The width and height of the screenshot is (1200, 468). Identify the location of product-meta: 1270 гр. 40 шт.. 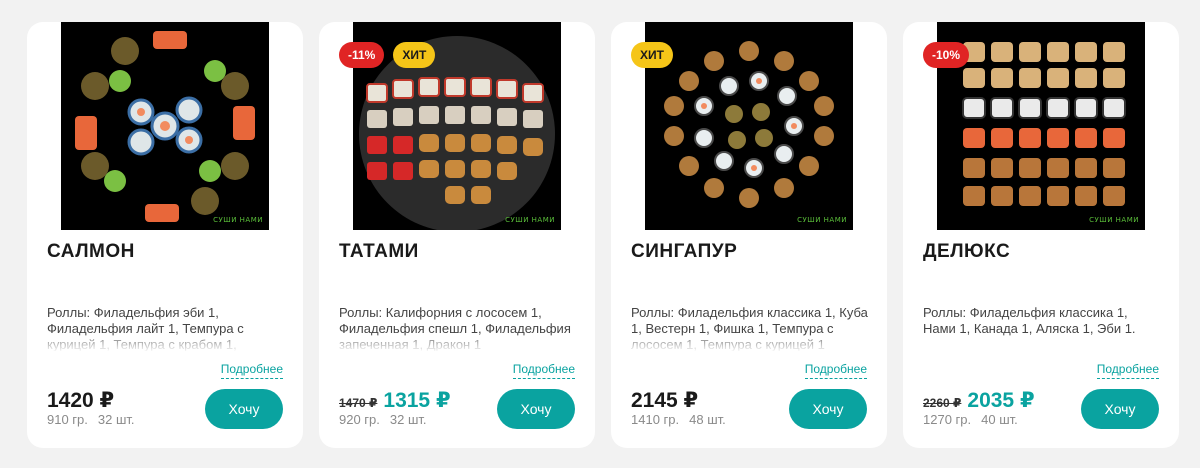
(970, 419).